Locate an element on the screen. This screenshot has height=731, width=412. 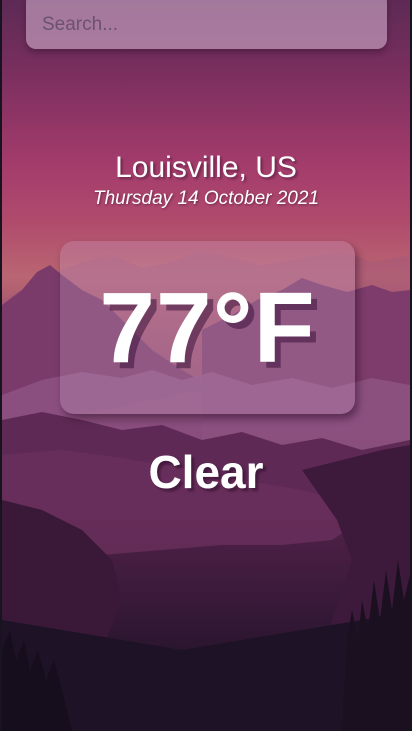
temperature-value: 77°F is located at coordinates (207, 327).